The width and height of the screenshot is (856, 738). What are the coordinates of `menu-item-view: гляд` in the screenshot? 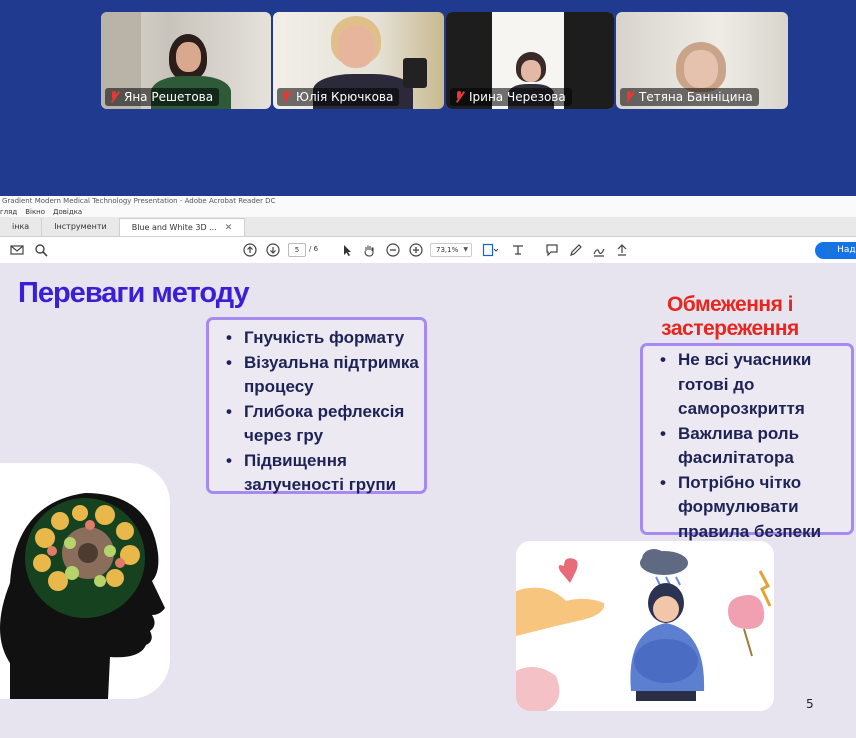 It's located at (8, 212).